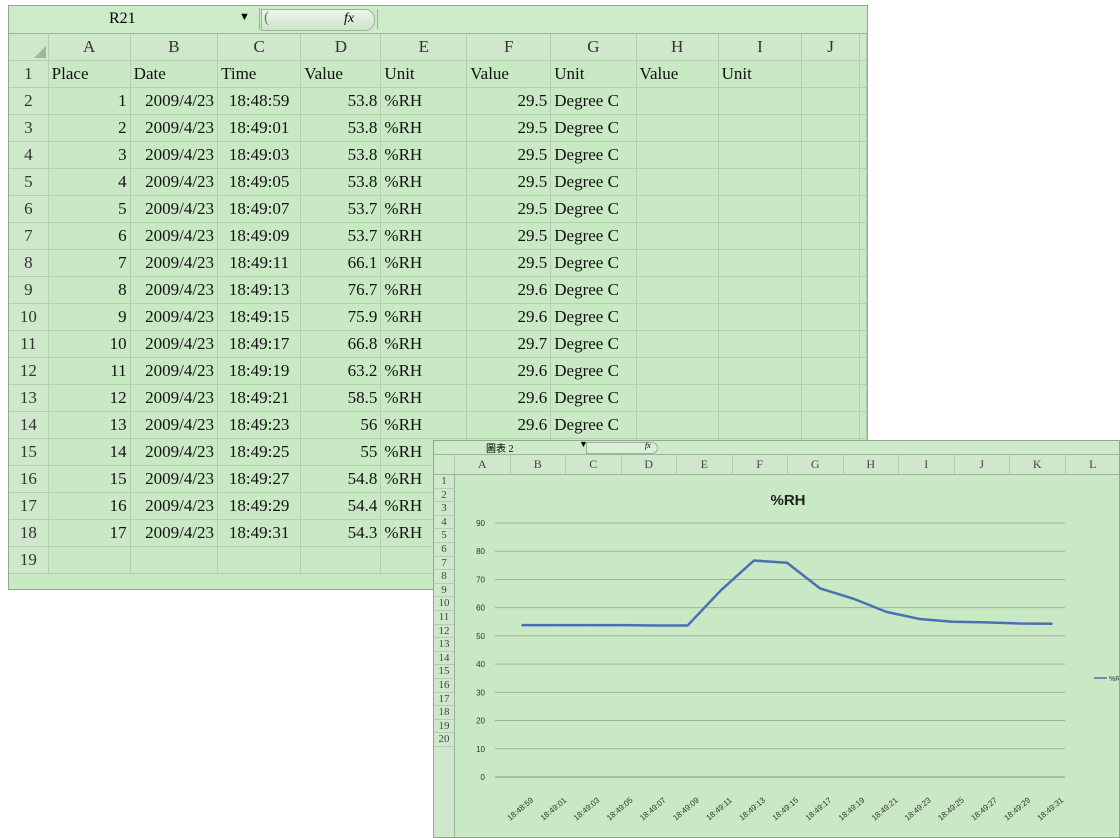  Describe the element at coordinates (259, 479) in the screenshot. I see `cell: 18:49:27` at that location.